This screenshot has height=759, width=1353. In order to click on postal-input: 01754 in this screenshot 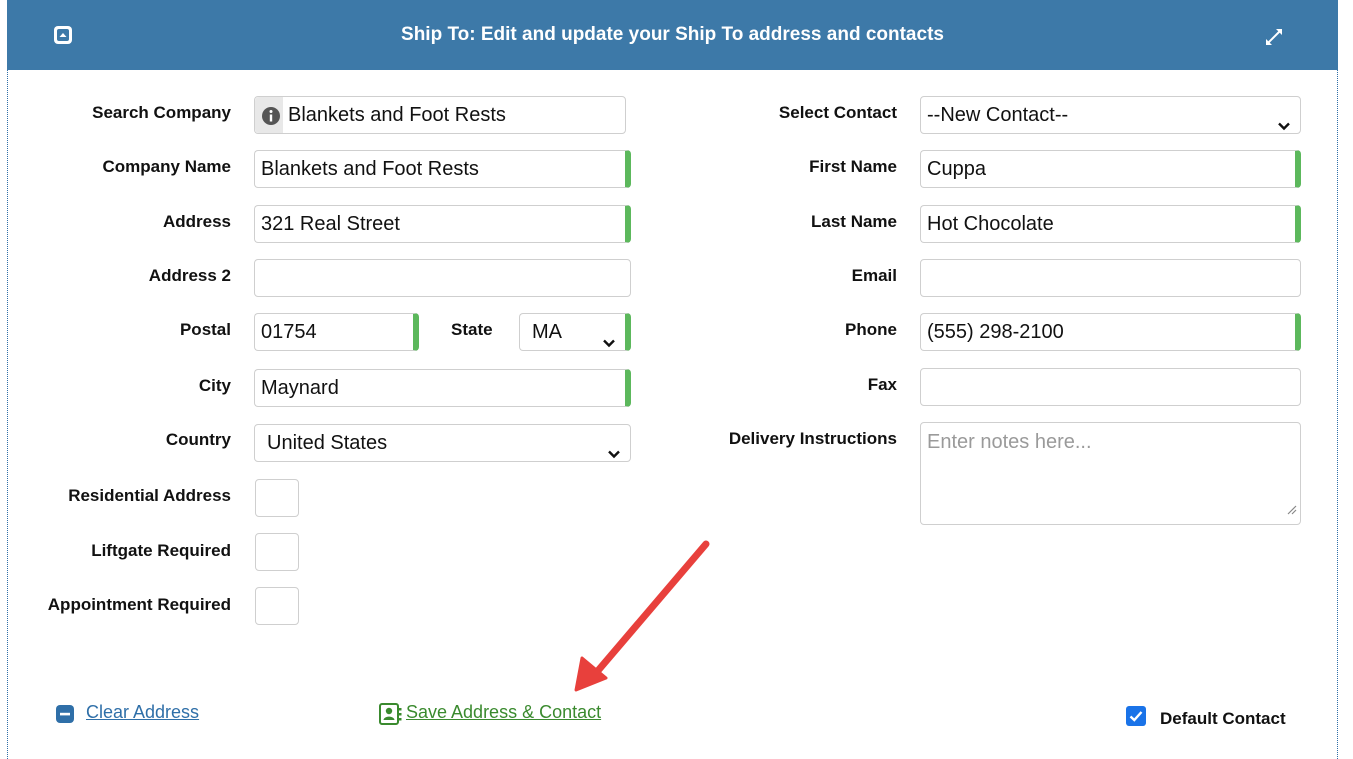, I will do `click(336, 332)`.